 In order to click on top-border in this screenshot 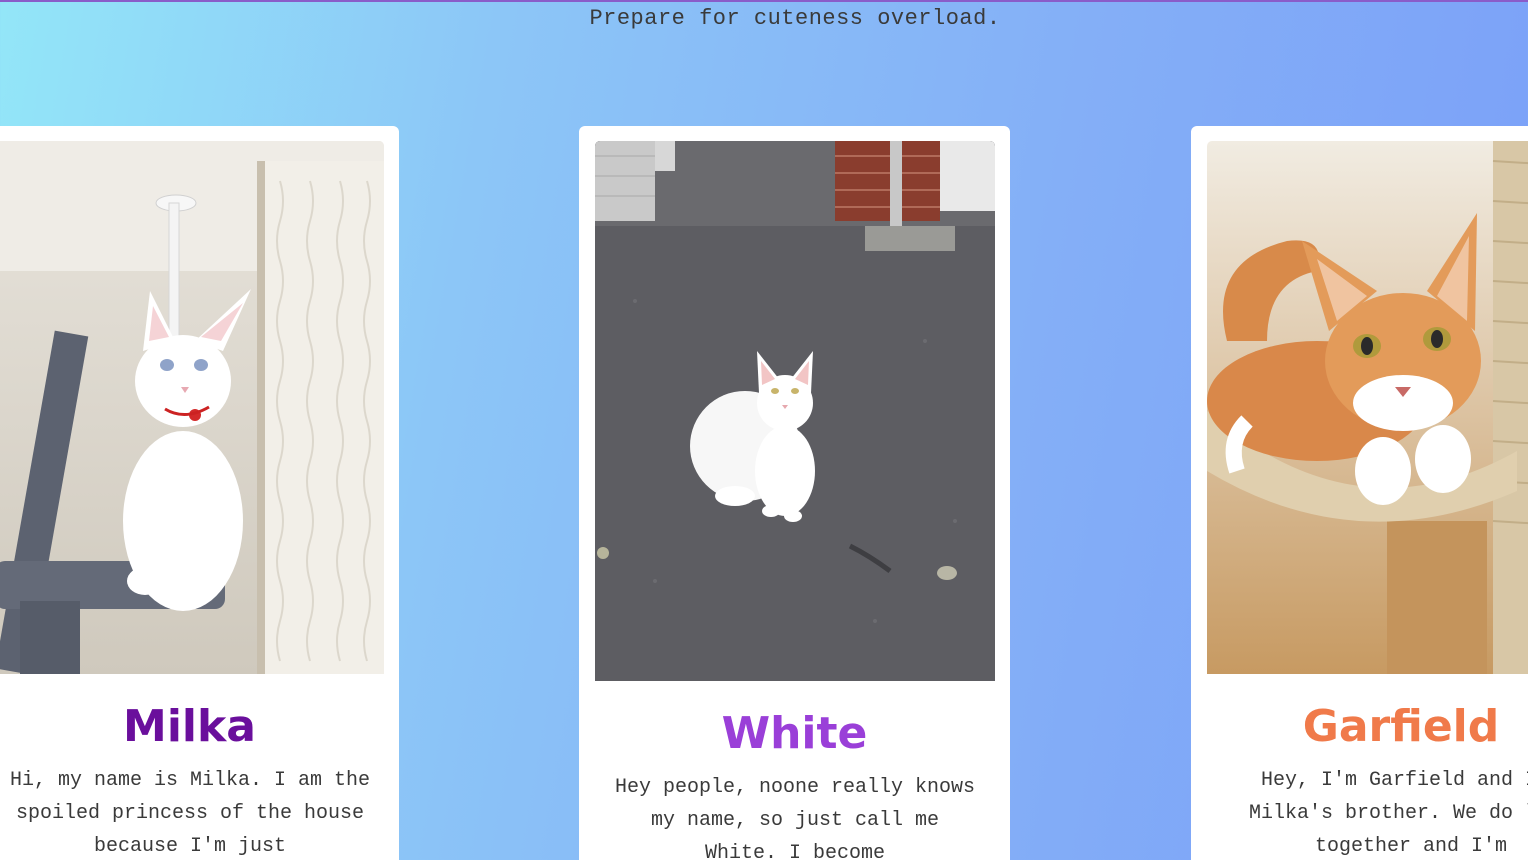, I will do `click(764, 1)`.